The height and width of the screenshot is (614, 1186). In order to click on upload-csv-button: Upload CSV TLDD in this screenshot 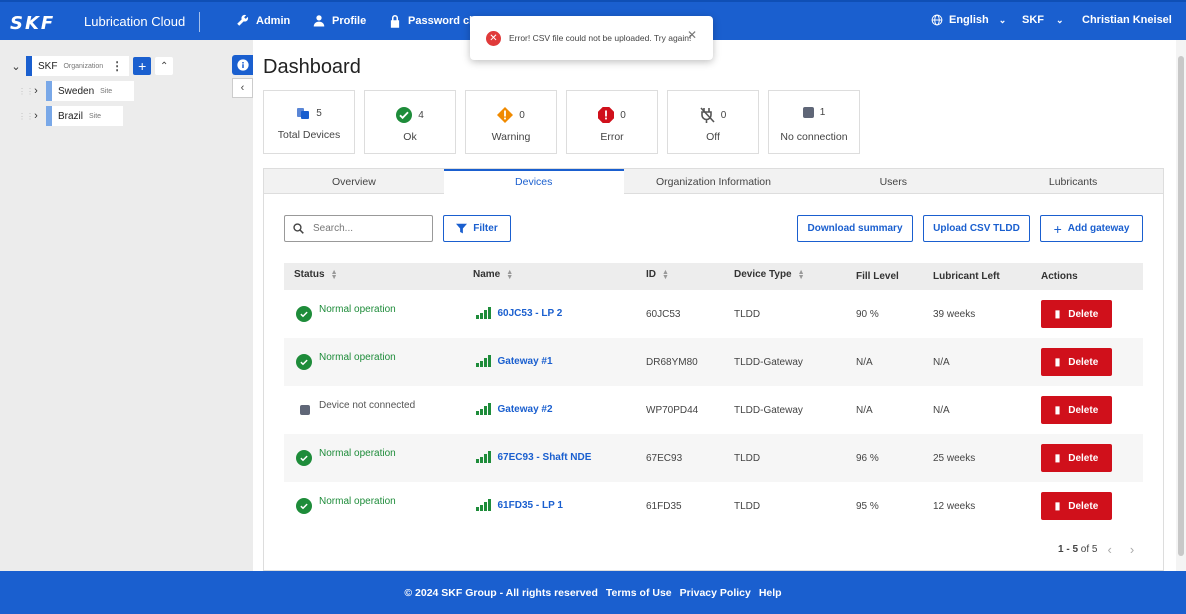, I will do `click(976, 228)`.